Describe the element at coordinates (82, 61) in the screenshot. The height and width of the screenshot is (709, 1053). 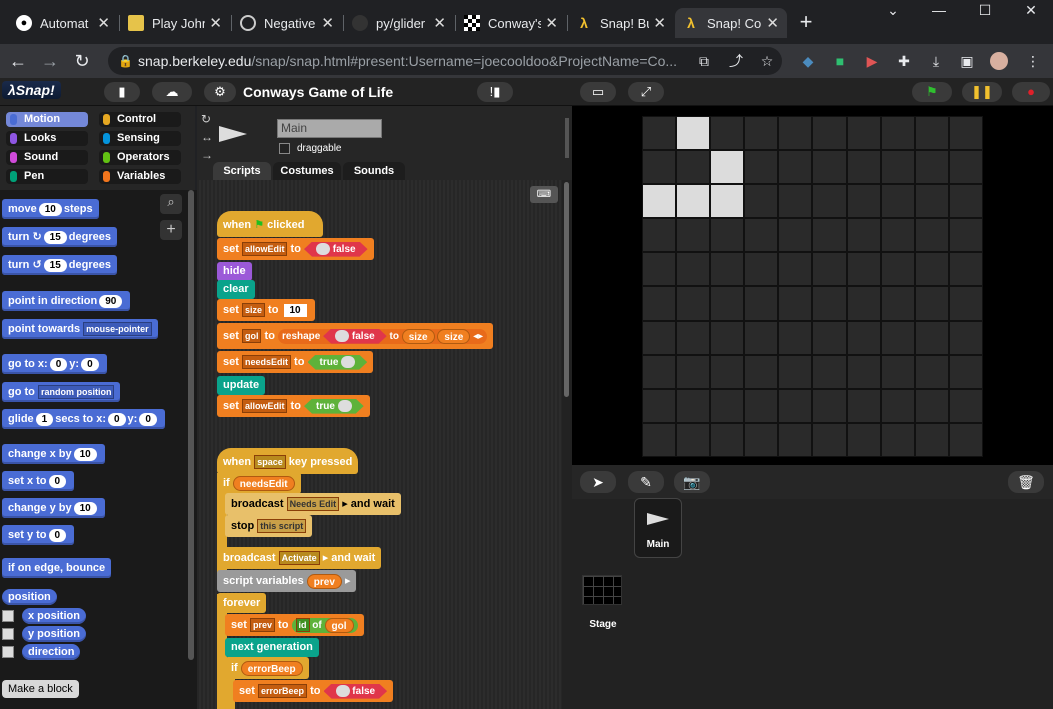
I see `reload-icon: ↻` at that location.